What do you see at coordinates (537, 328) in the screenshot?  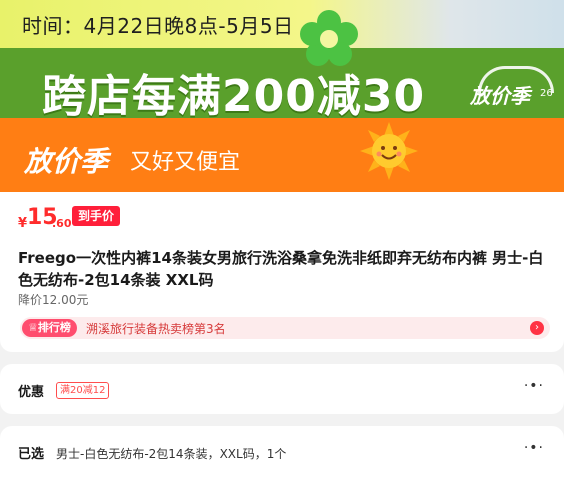 I see `chevron-right-icon: ›` at bounding box center [537, 328].